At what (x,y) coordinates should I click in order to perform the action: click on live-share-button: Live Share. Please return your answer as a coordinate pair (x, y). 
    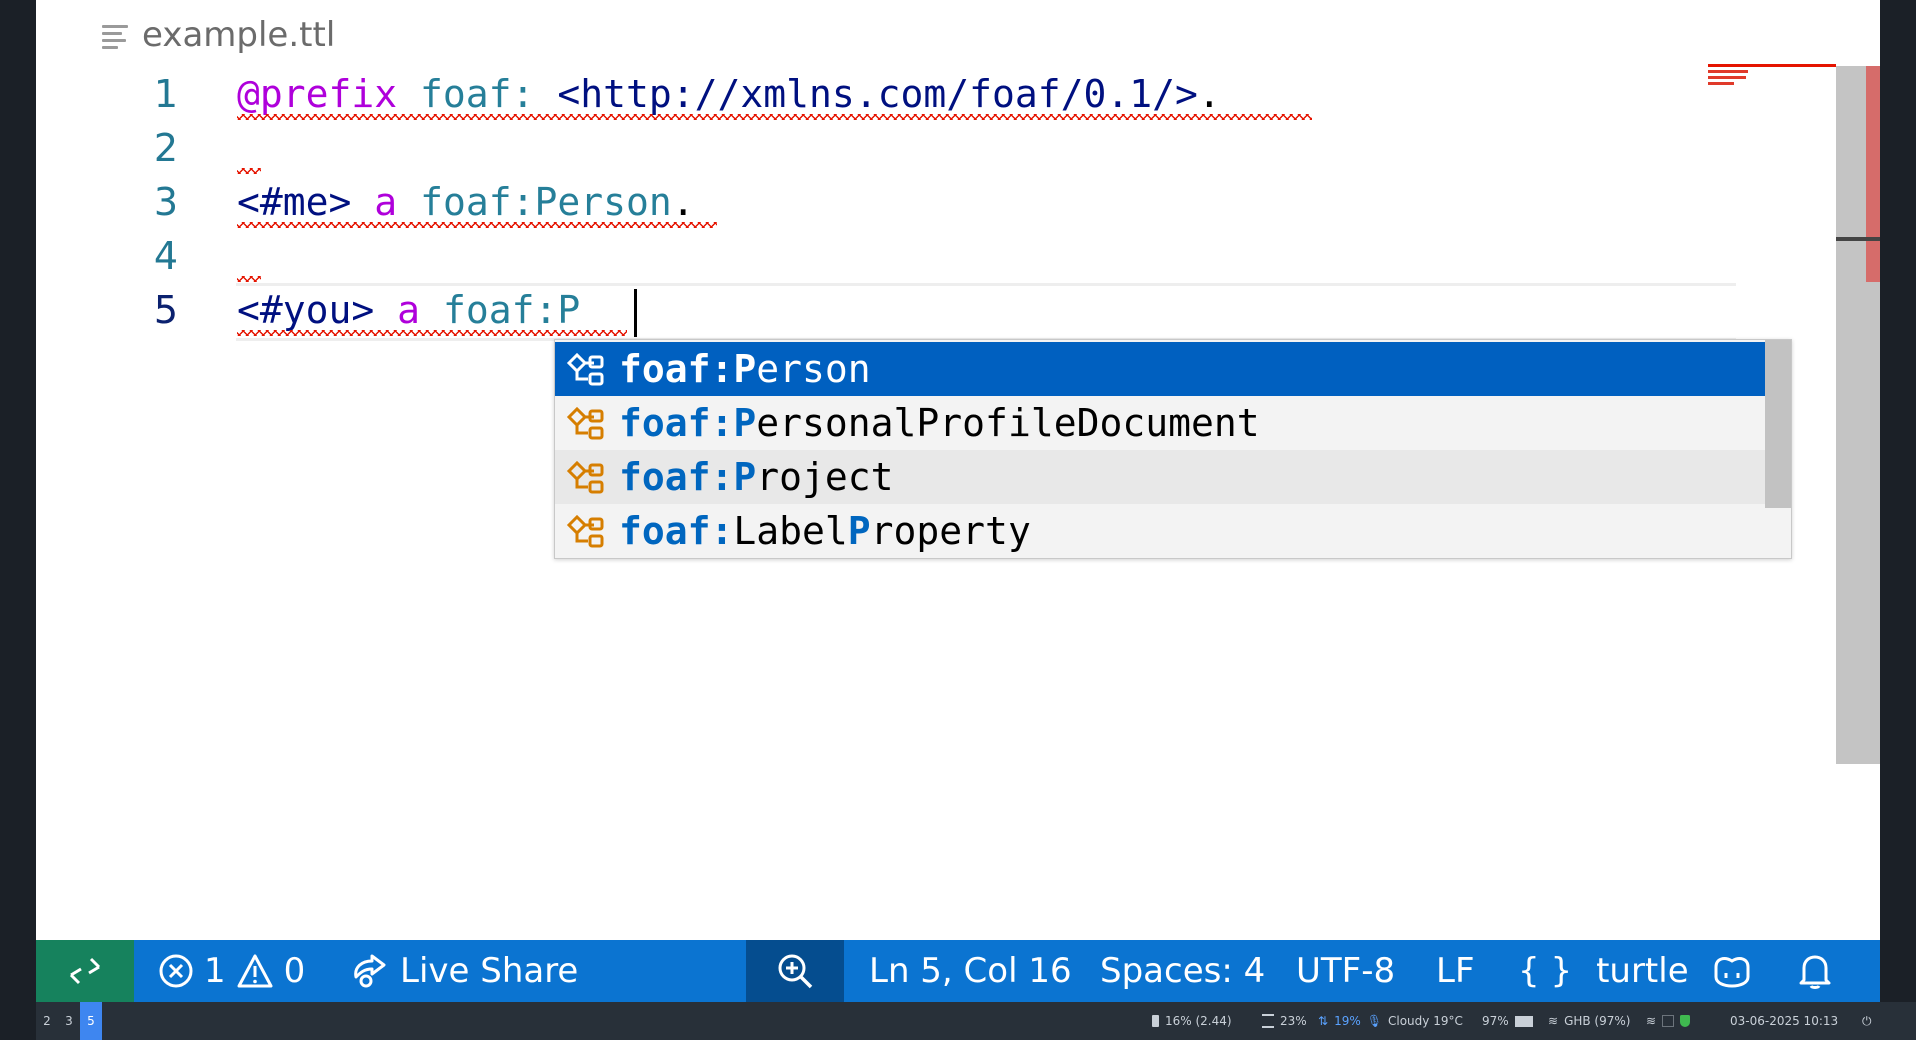
    Looking at the image, I should click on (464, 971).